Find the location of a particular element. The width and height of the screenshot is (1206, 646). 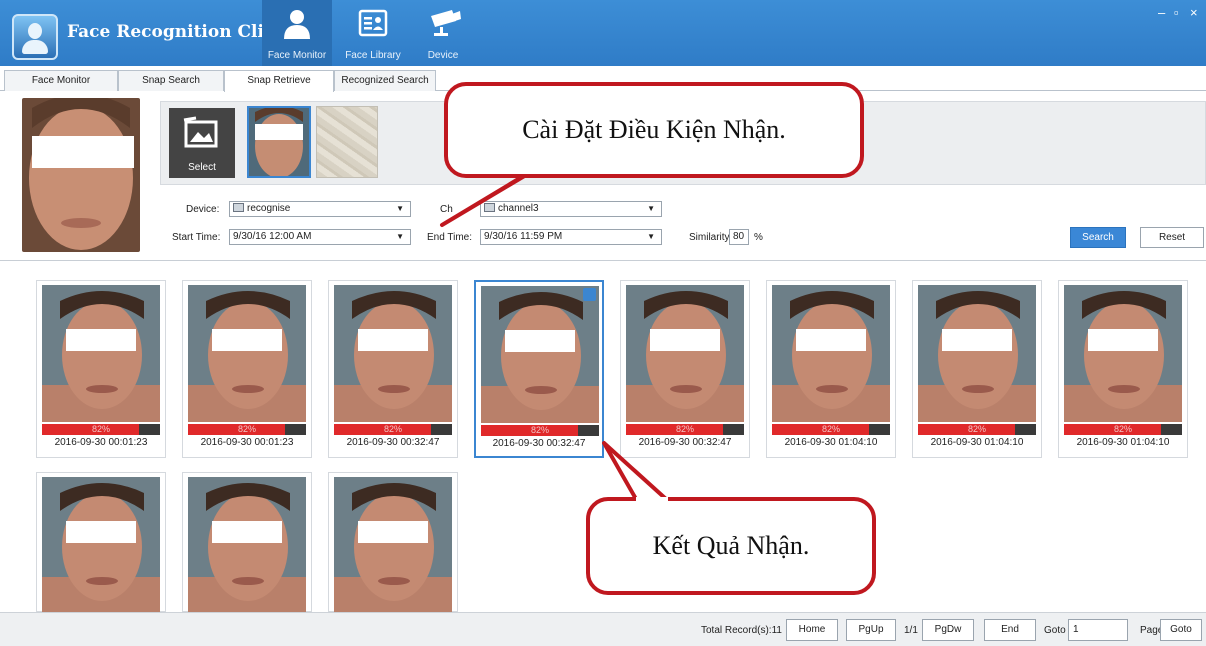

device-select: recognise ▼ is located at coordinates (320, 209).